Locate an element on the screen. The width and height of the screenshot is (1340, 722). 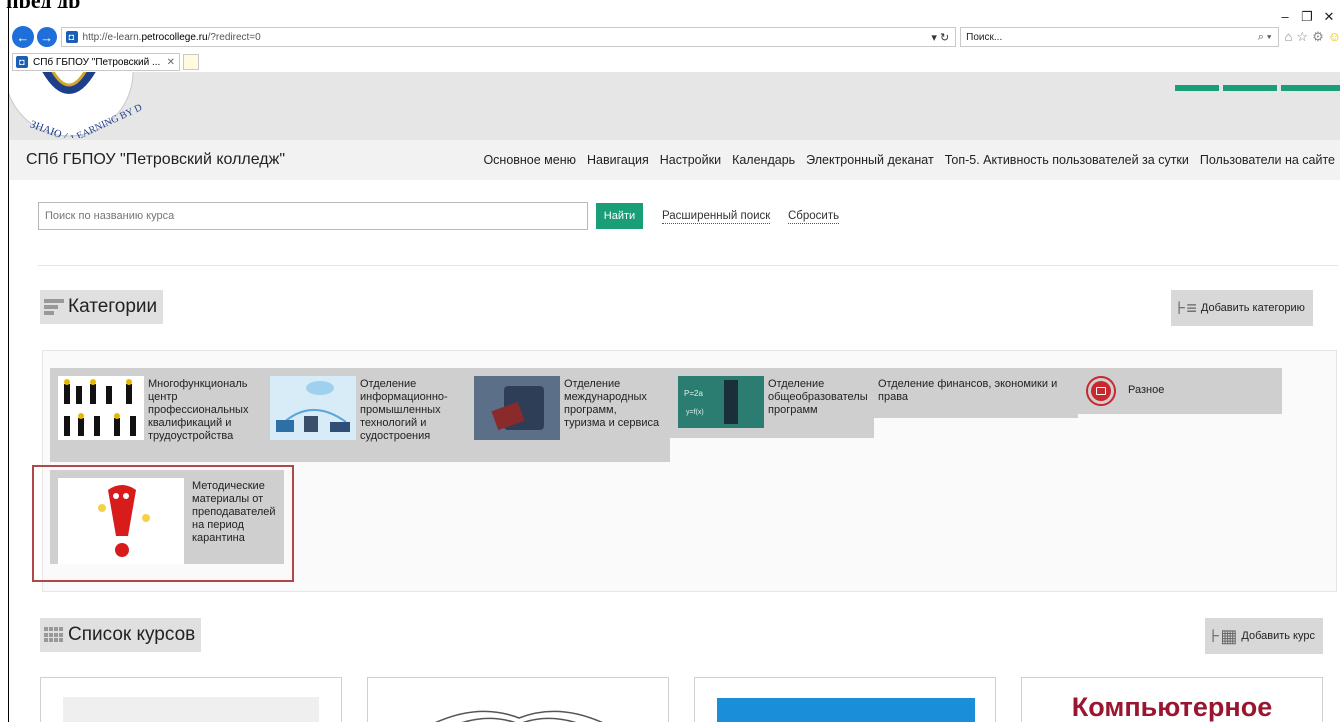
tab-favicon-icon: ◘ is located at coordinates (22, 62).